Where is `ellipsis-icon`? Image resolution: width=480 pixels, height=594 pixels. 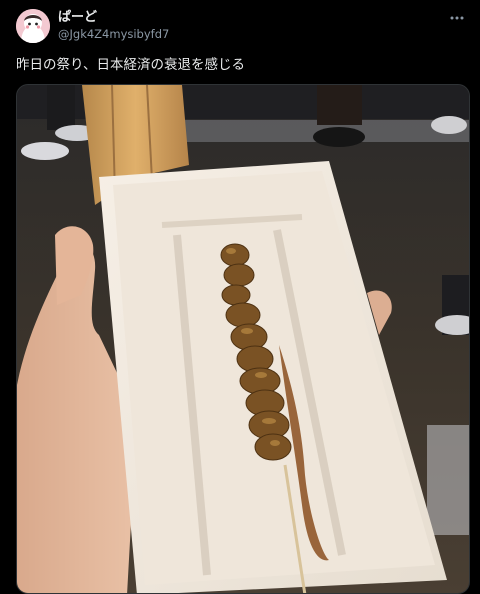 ellipsis-icon is located at coordinates (457, 18).